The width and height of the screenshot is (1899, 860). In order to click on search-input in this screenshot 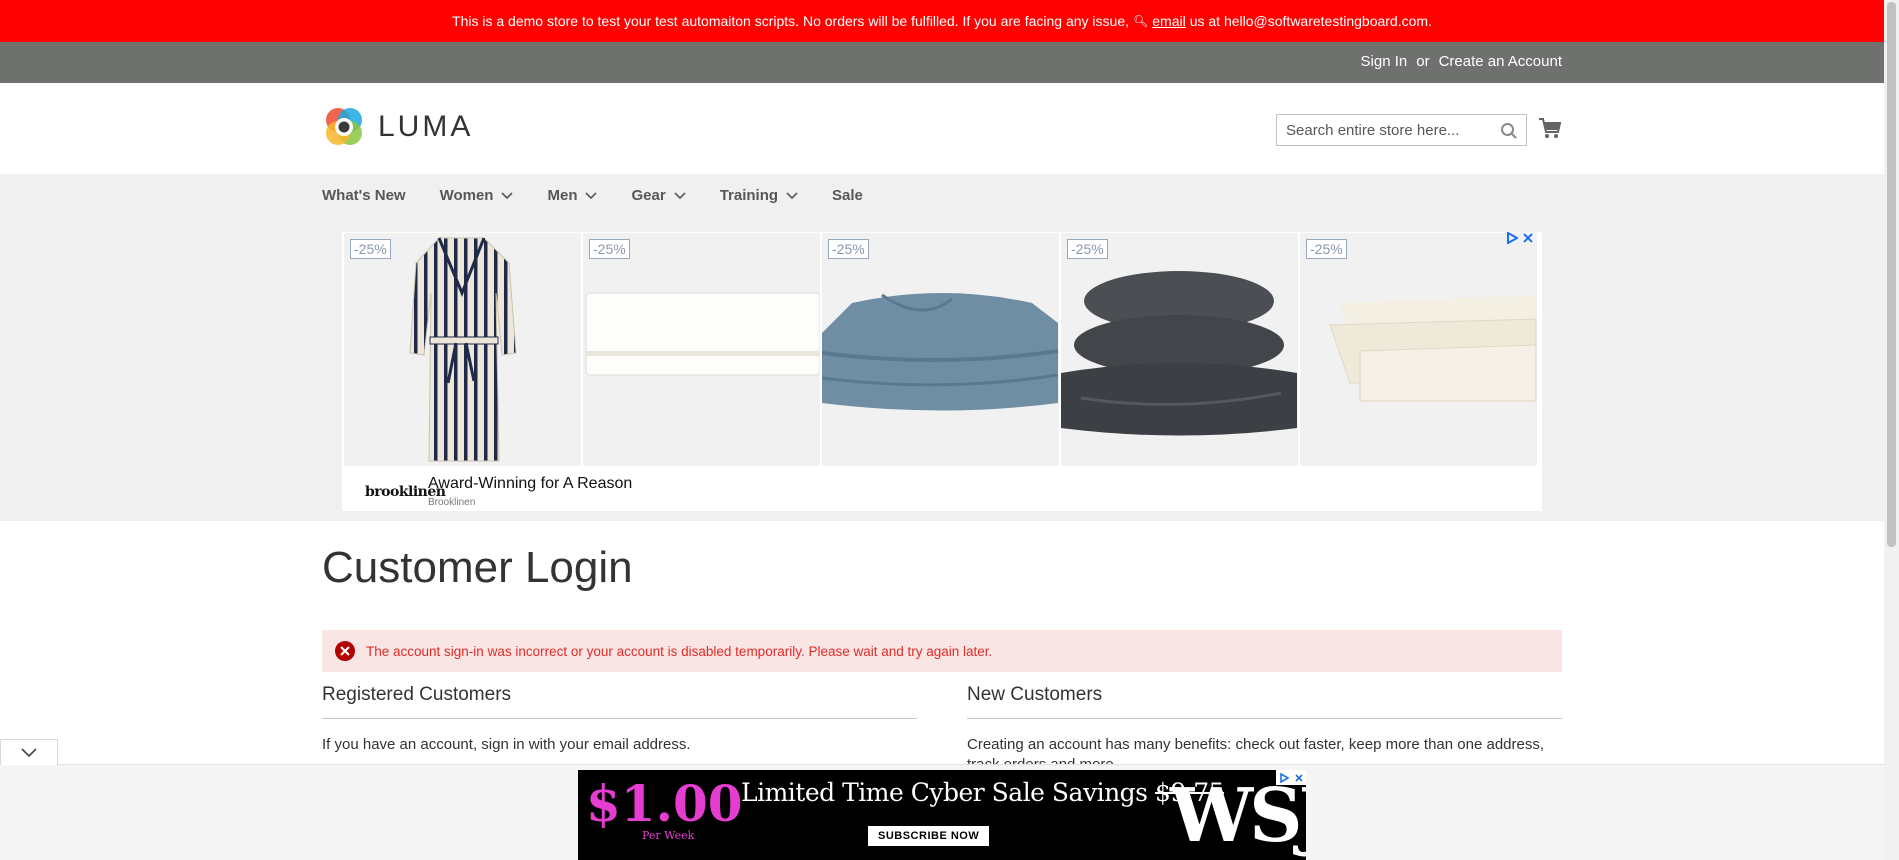, I will do `click(1386, 130)`.